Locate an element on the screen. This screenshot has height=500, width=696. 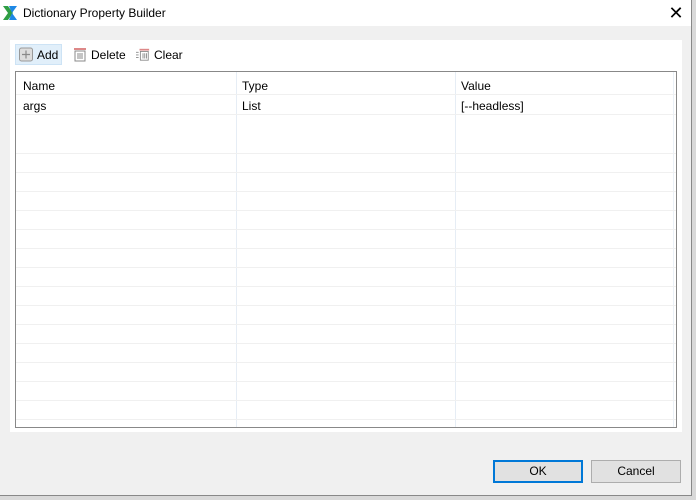
app-logo-icon is located at coordinates (10, 13).